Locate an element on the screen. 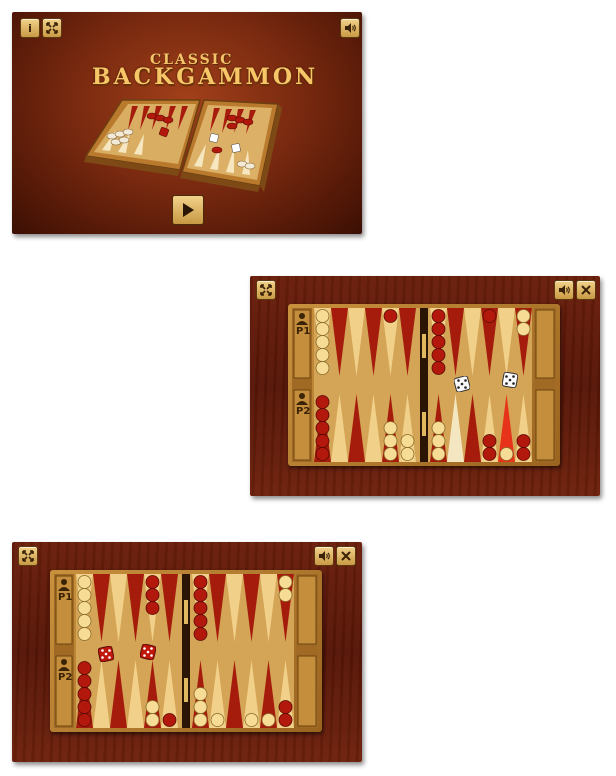  info-button: i is located at coordinates (30, 28).